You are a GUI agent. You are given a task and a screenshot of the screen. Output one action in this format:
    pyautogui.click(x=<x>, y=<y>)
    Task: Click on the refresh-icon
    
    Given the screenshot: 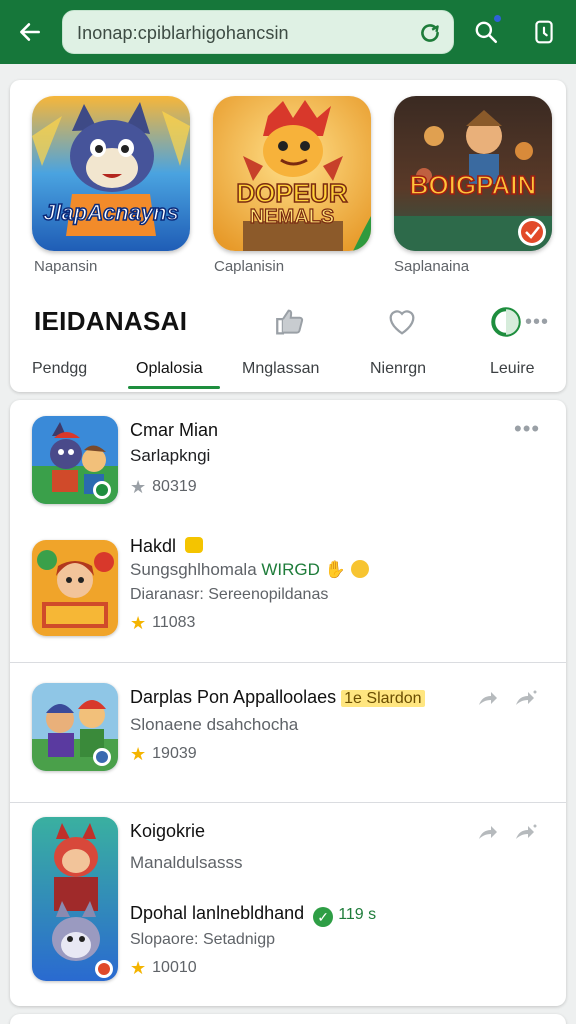 What is the action you would take?
    pyautogui.click(x=430, y=33)
    